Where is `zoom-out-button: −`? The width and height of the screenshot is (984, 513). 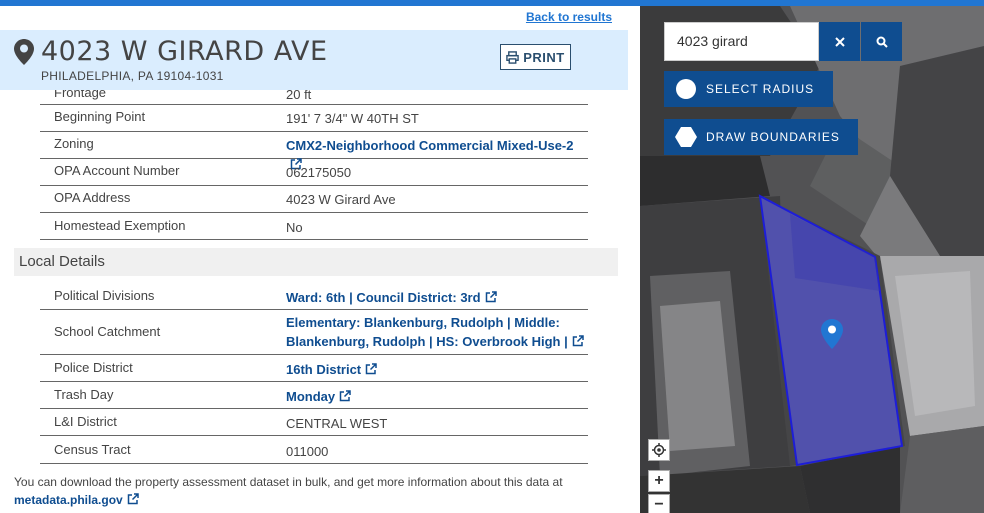
zoom-out-button: − is located at coordinates (659, 503).